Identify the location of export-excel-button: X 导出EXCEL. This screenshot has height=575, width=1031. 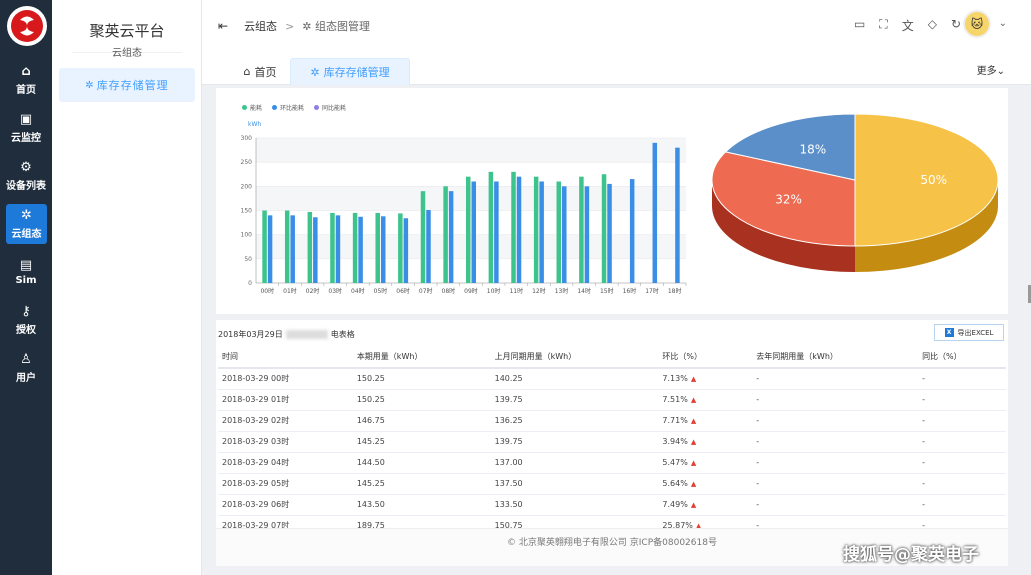
(969, 332).